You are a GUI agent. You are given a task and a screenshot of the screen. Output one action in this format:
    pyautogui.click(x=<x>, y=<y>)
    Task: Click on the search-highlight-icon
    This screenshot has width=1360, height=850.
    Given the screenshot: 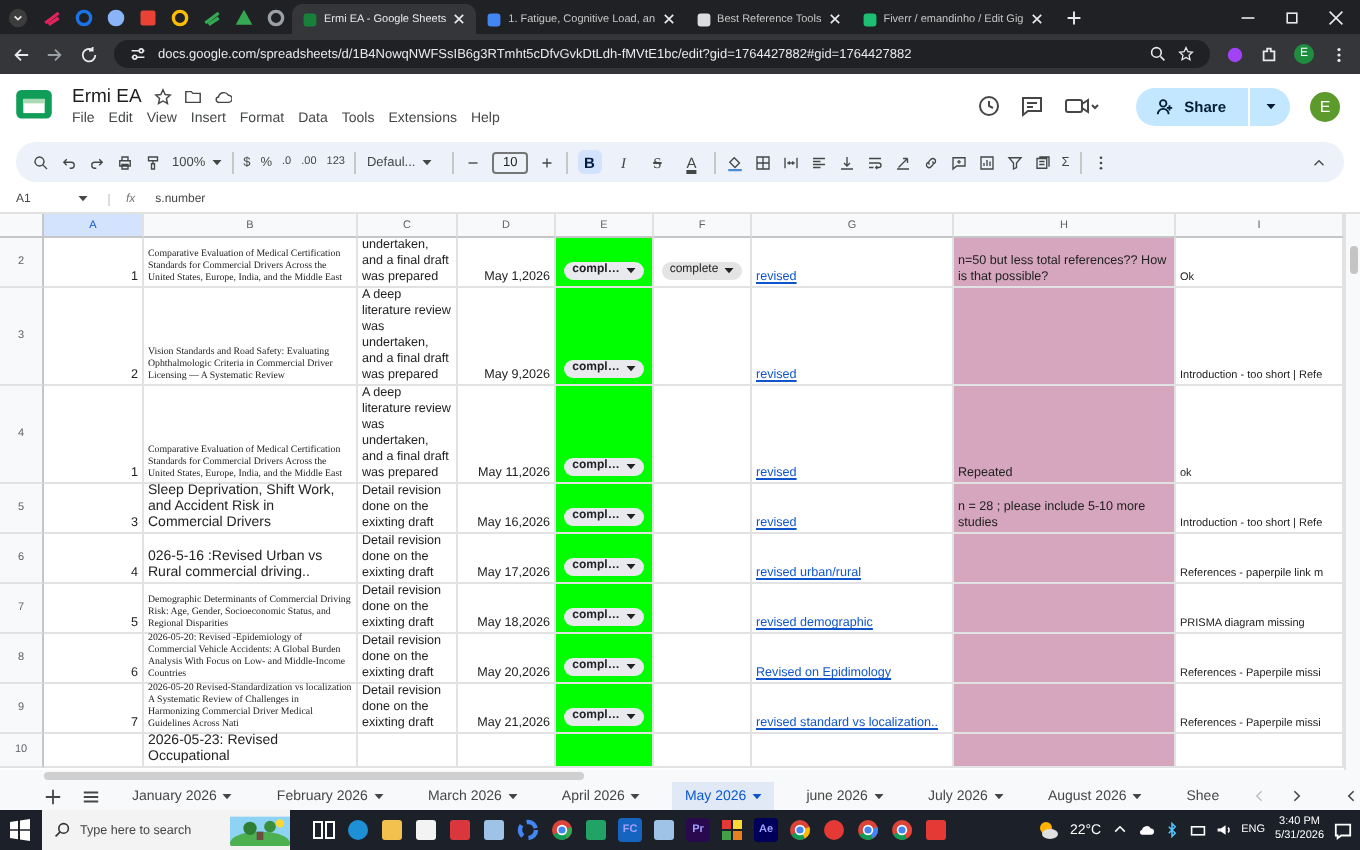 What is the action you would take?
    pyautogui.click(x=260, y=830)
    